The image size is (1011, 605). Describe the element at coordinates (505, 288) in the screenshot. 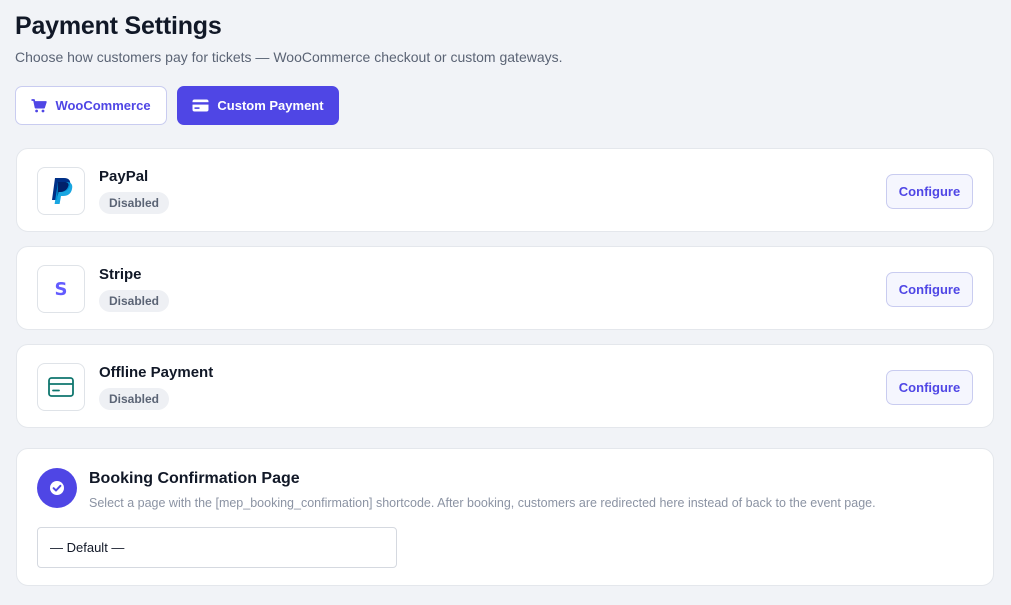

I see `gateway-card-stripe: S Stripe Disabled Configure` at that location.